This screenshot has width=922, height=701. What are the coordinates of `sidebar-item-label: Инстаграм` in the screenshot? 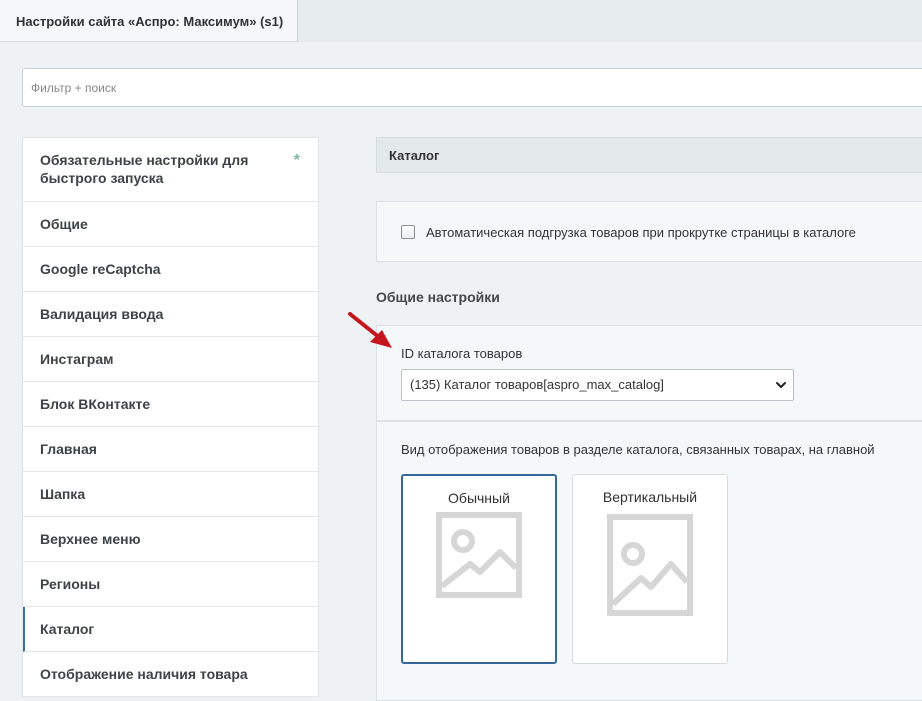 It's located at (77, 359).